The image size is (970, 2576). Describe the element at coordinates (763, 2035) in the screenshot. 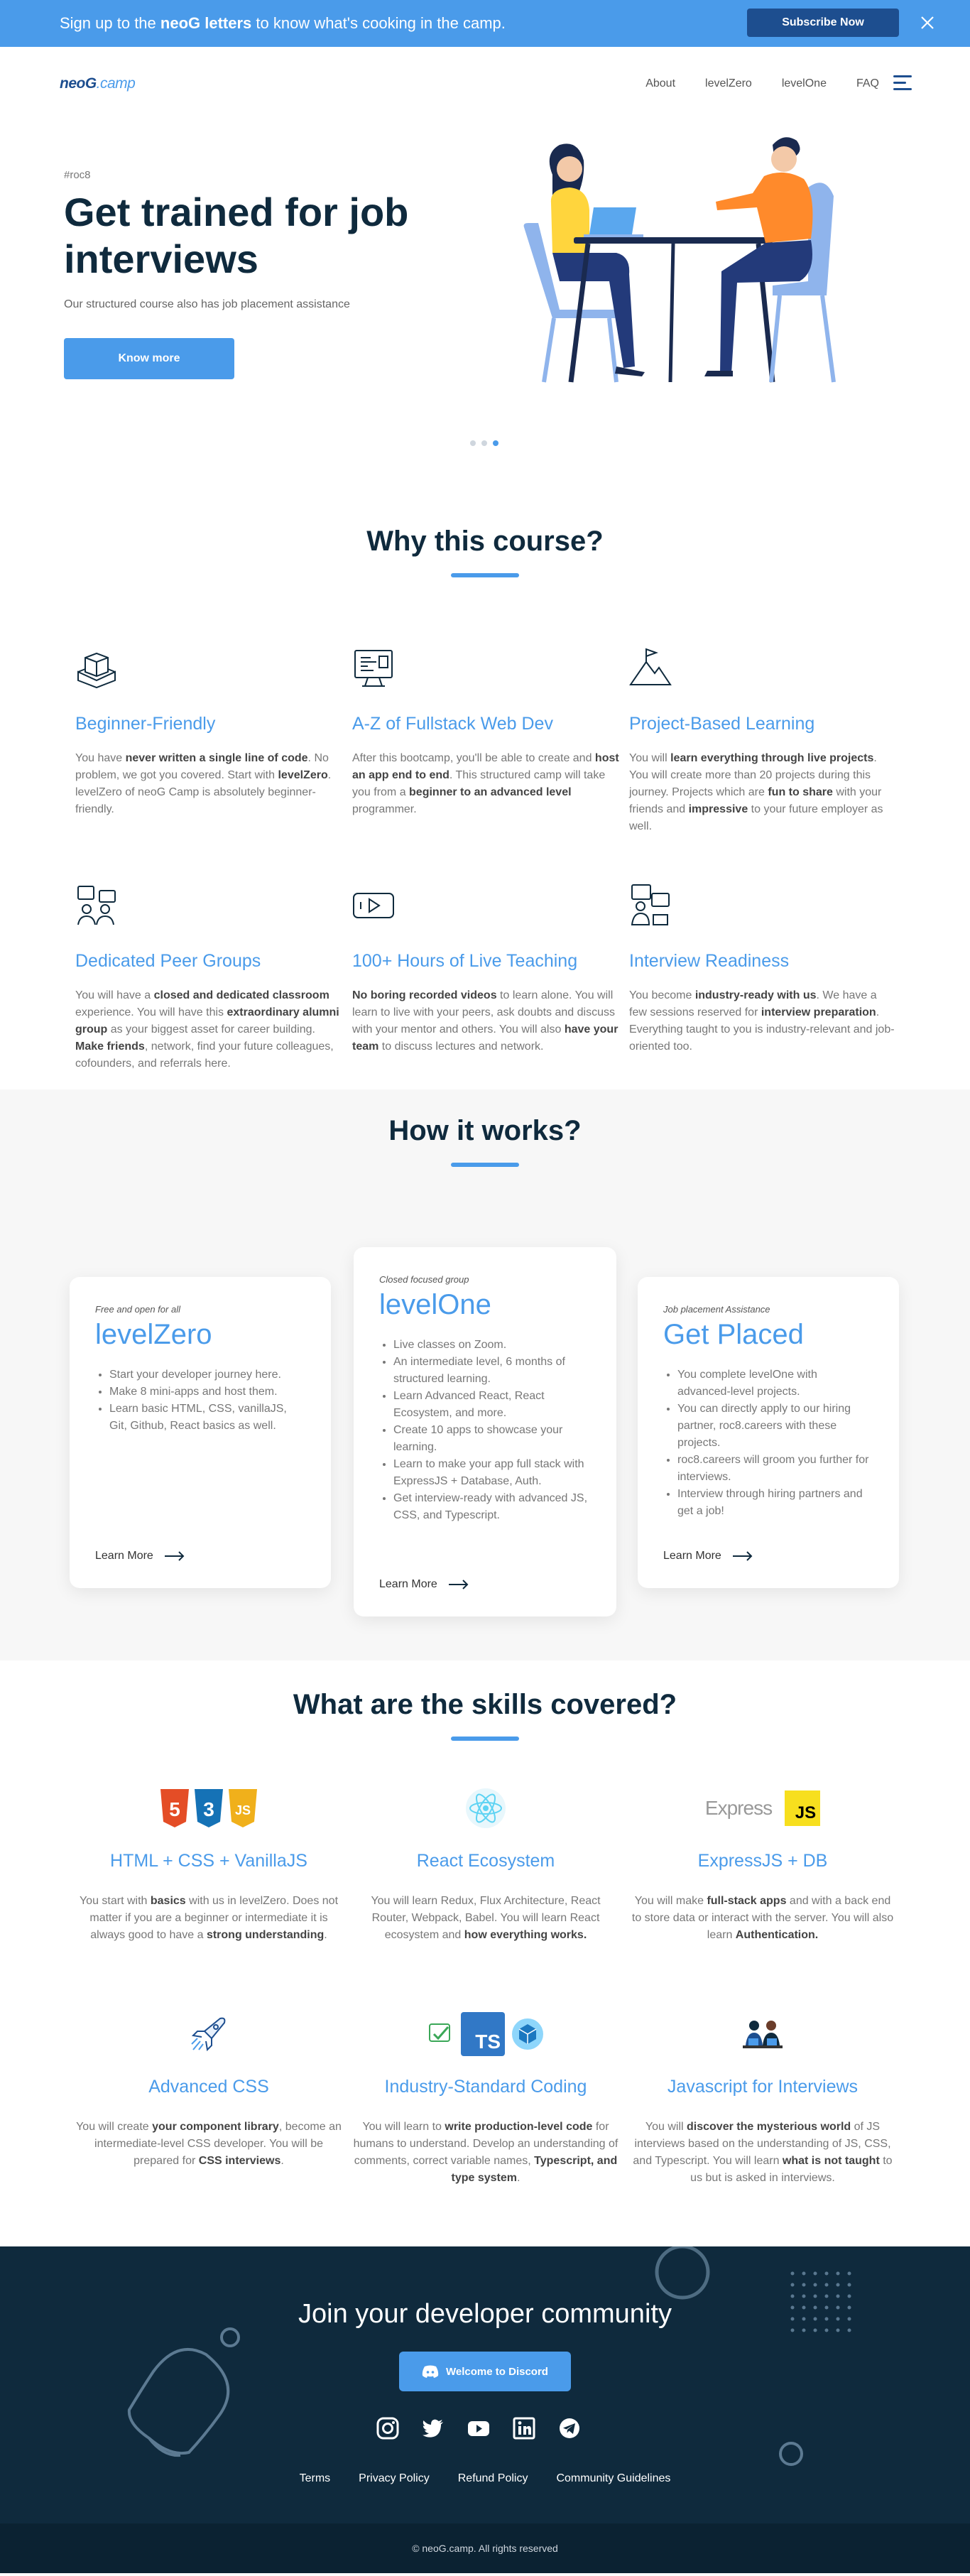

I see `developers-icon` at that location.